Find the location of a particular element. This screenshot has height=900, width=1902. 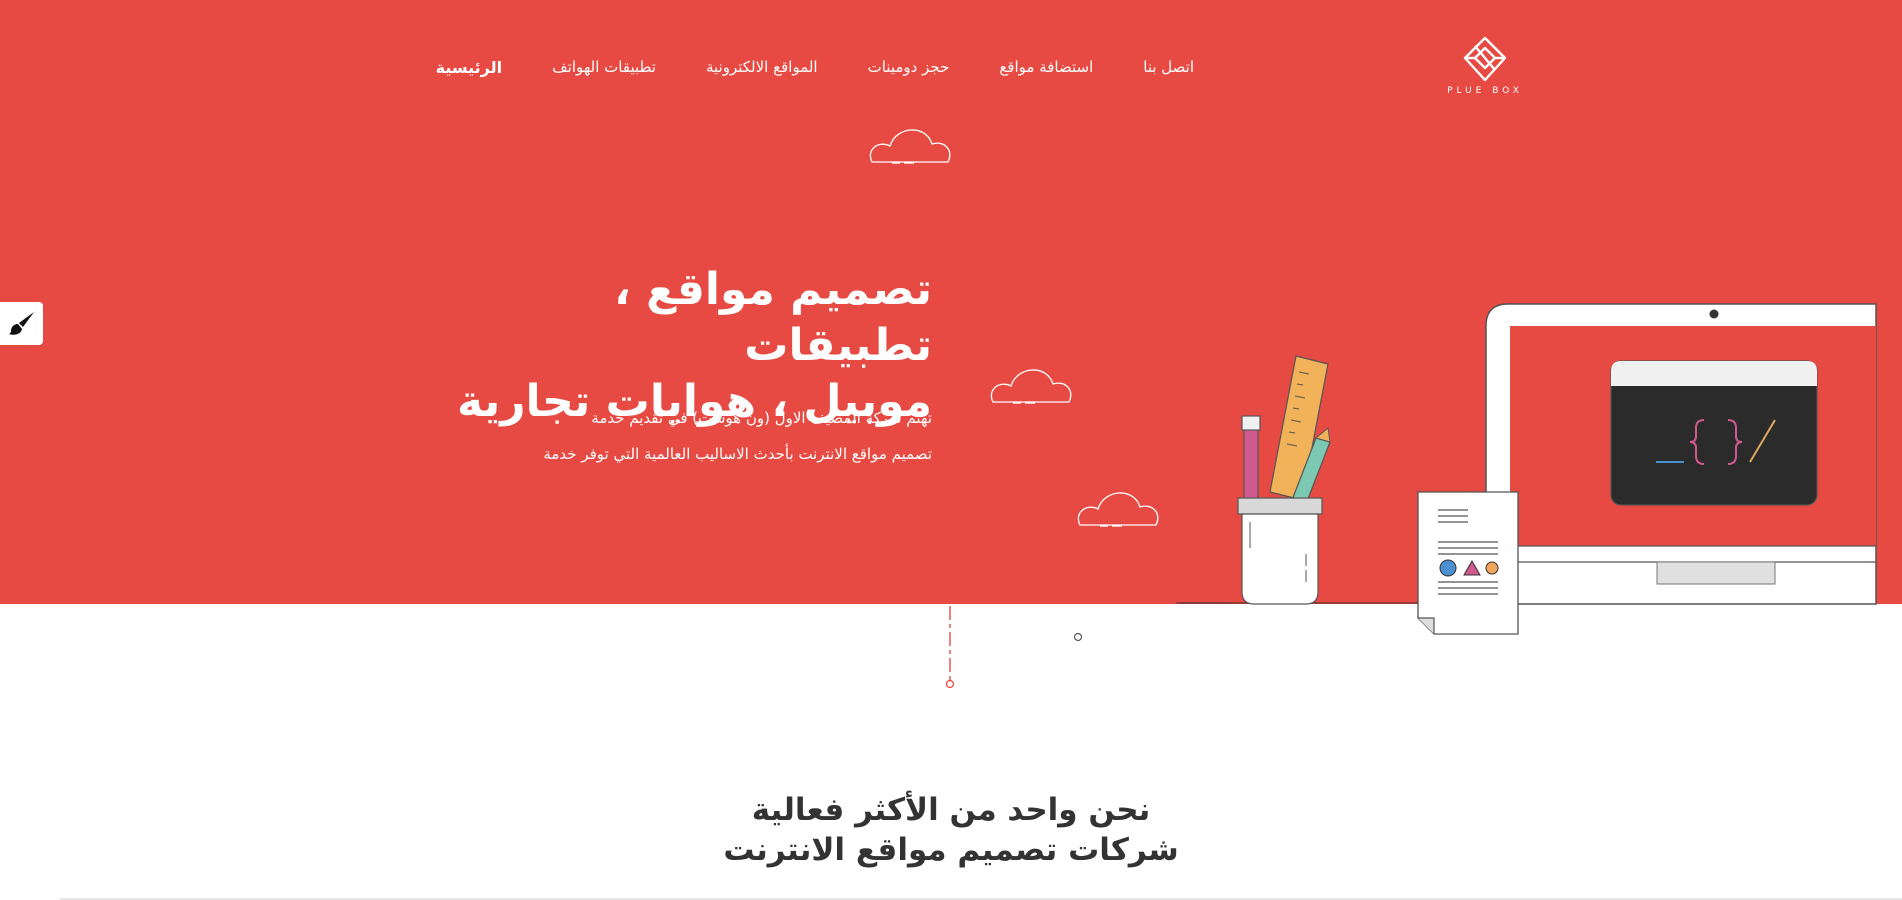

site-logo: PLUE BOX is located at coordinates (1485, 66).